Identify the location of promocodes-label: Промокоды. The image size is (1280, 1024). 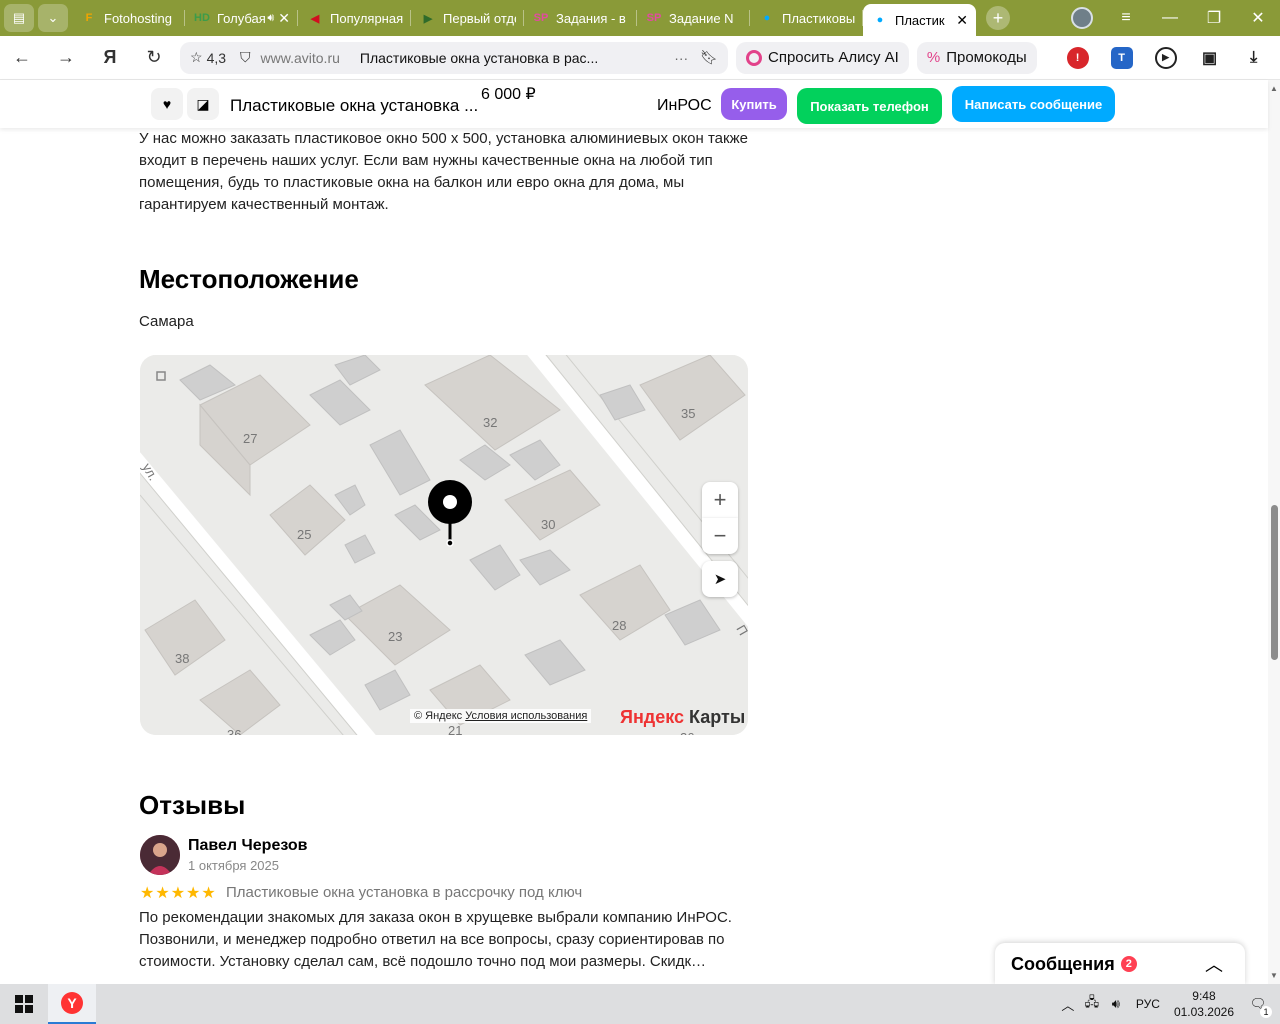
(986, 57).